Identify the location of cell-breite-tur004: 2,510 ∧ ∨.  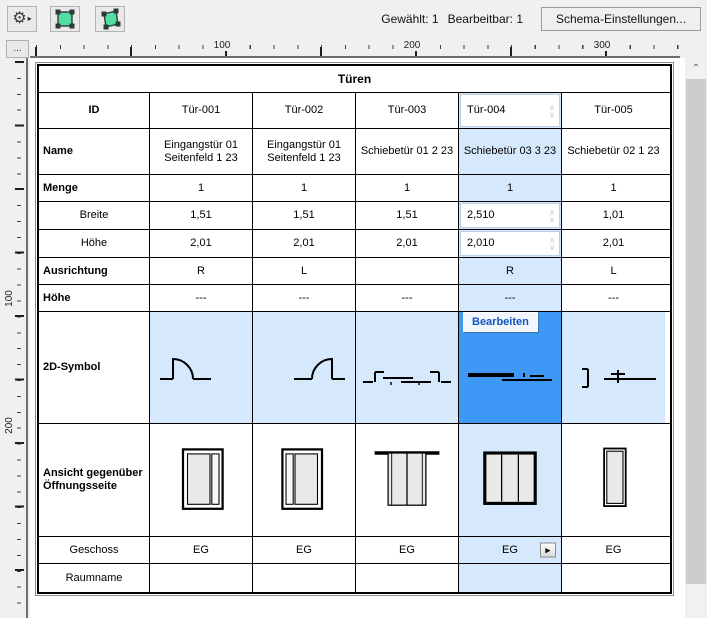
(510, 215).